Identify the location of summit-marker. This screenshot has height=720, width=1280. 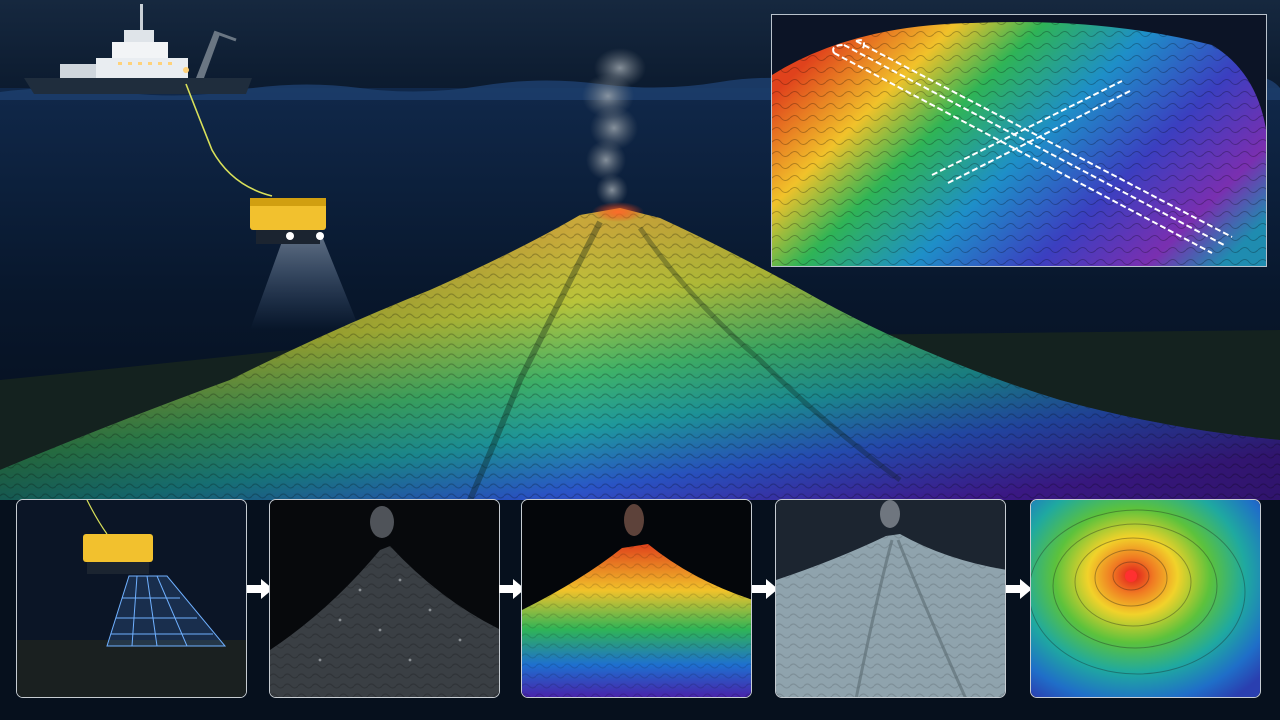
(1131, 576).